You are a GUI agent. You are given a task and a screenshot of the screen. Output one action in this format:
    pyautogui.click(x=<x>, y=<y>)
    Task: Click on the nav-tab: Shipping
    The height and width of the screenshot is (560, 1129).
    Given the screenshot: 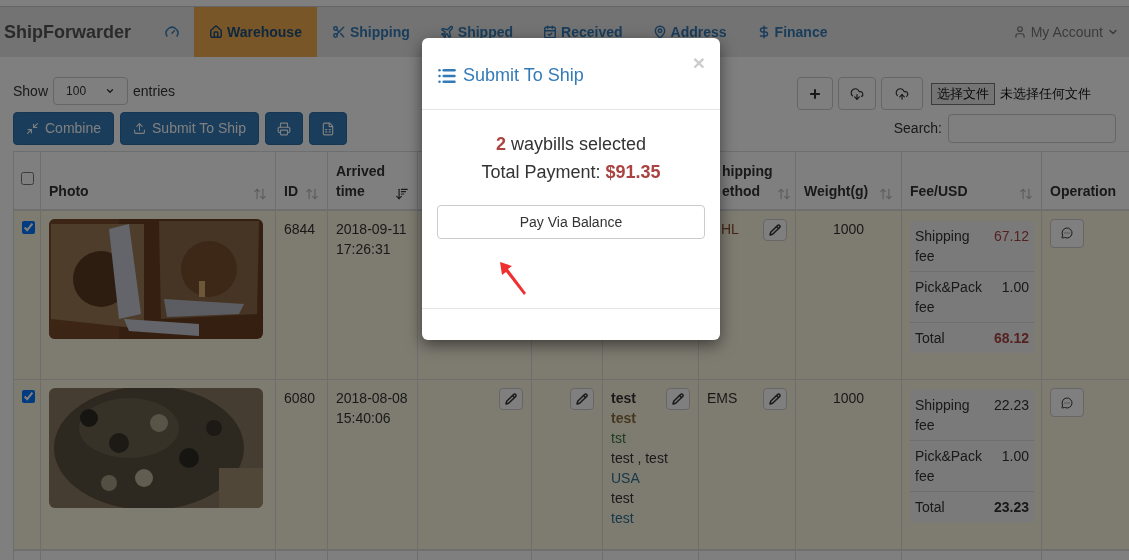 What is the action you would take?
    pyautogui.click(x=370, y=32)
    